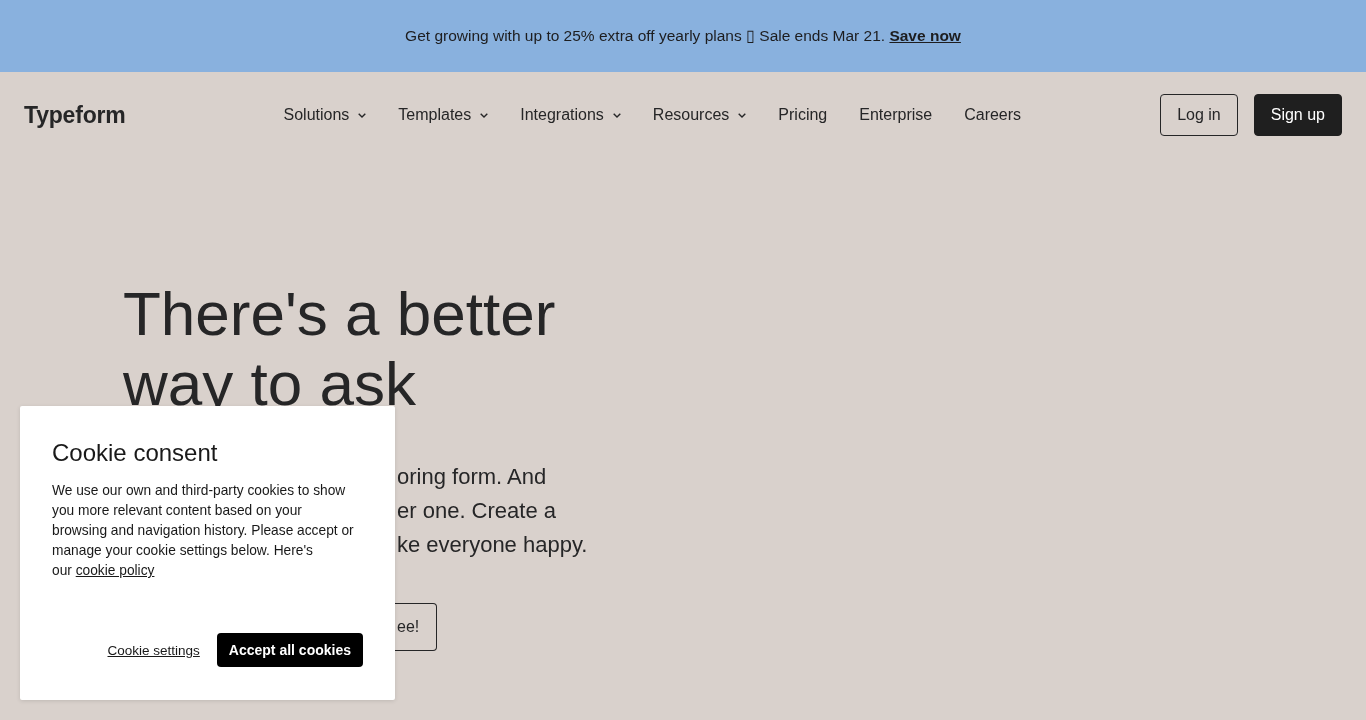 The width and height of the screenshot is (1366, 720). What do you see at coordinates (472, 477) in the screenshot?
I see `hero-text-fragment: oring form. And` at bounding box center [472, 477].